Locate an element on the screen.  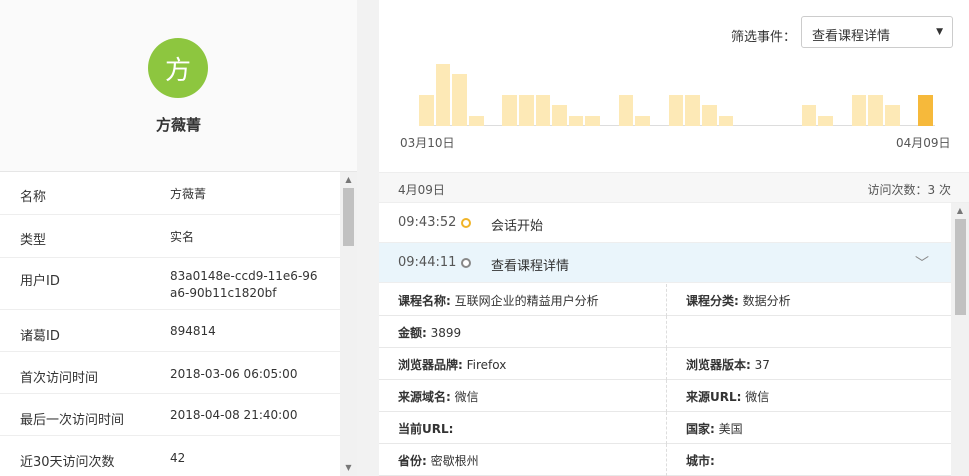
detail-key: 课程分类: is located at coordinates (712, 301).